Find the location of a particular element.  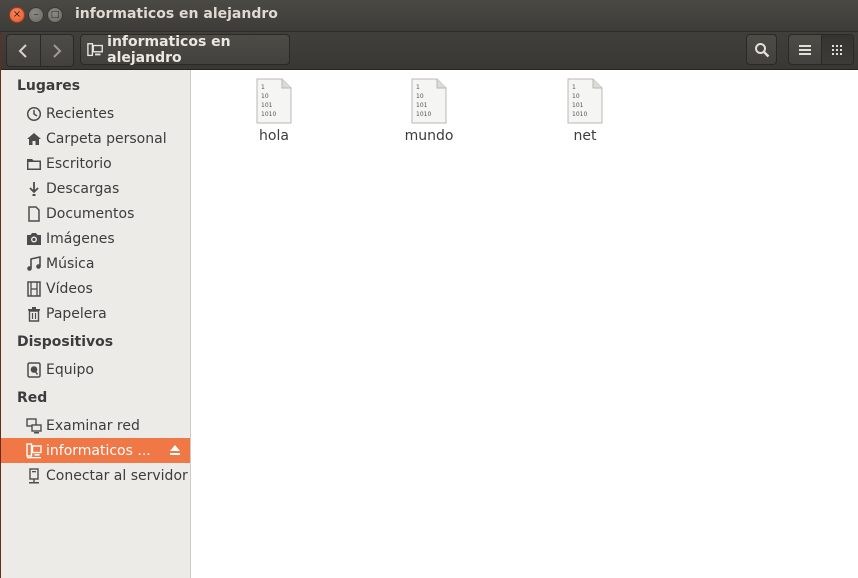

download-icon is located at coordinates (34, 189).